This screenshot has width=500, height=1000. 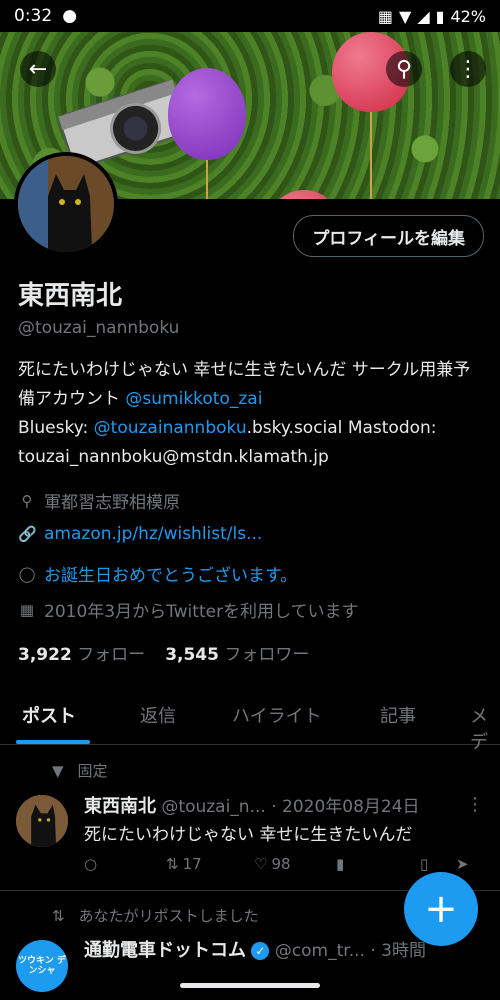 I want to click on tweet-avatar, so click(x=42, y=821).